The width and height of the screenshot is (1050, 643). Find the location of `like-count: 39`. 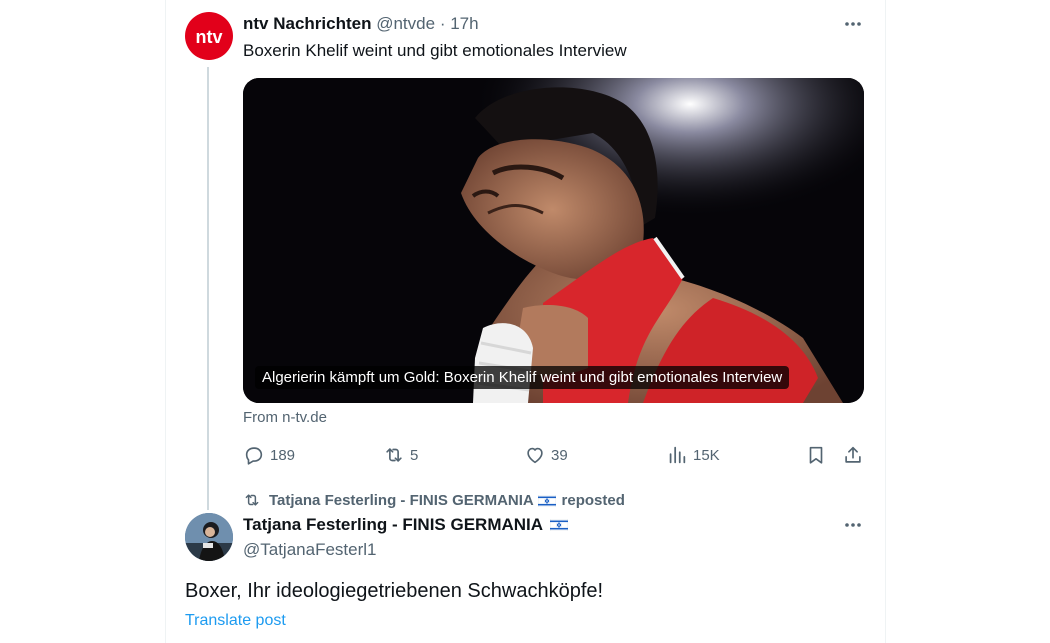

like-count: 39 is located at coordinates (559, 455).